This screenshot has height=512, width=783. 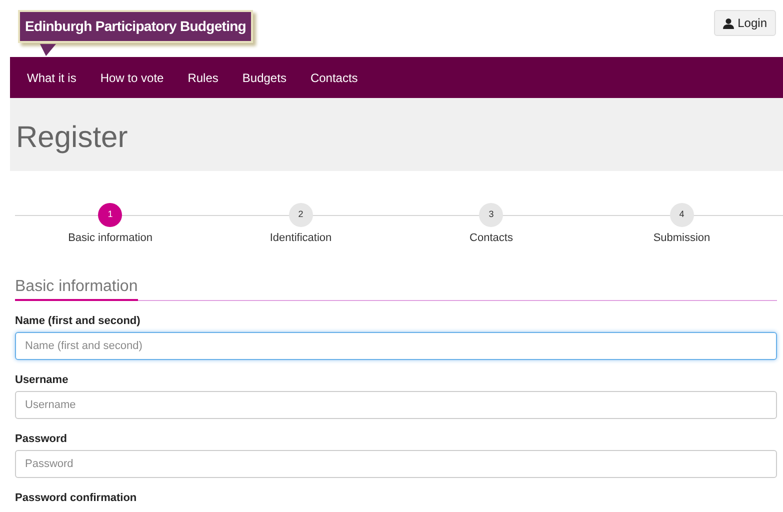 I want to click on step-number: 2, so click(x=300, y=215).